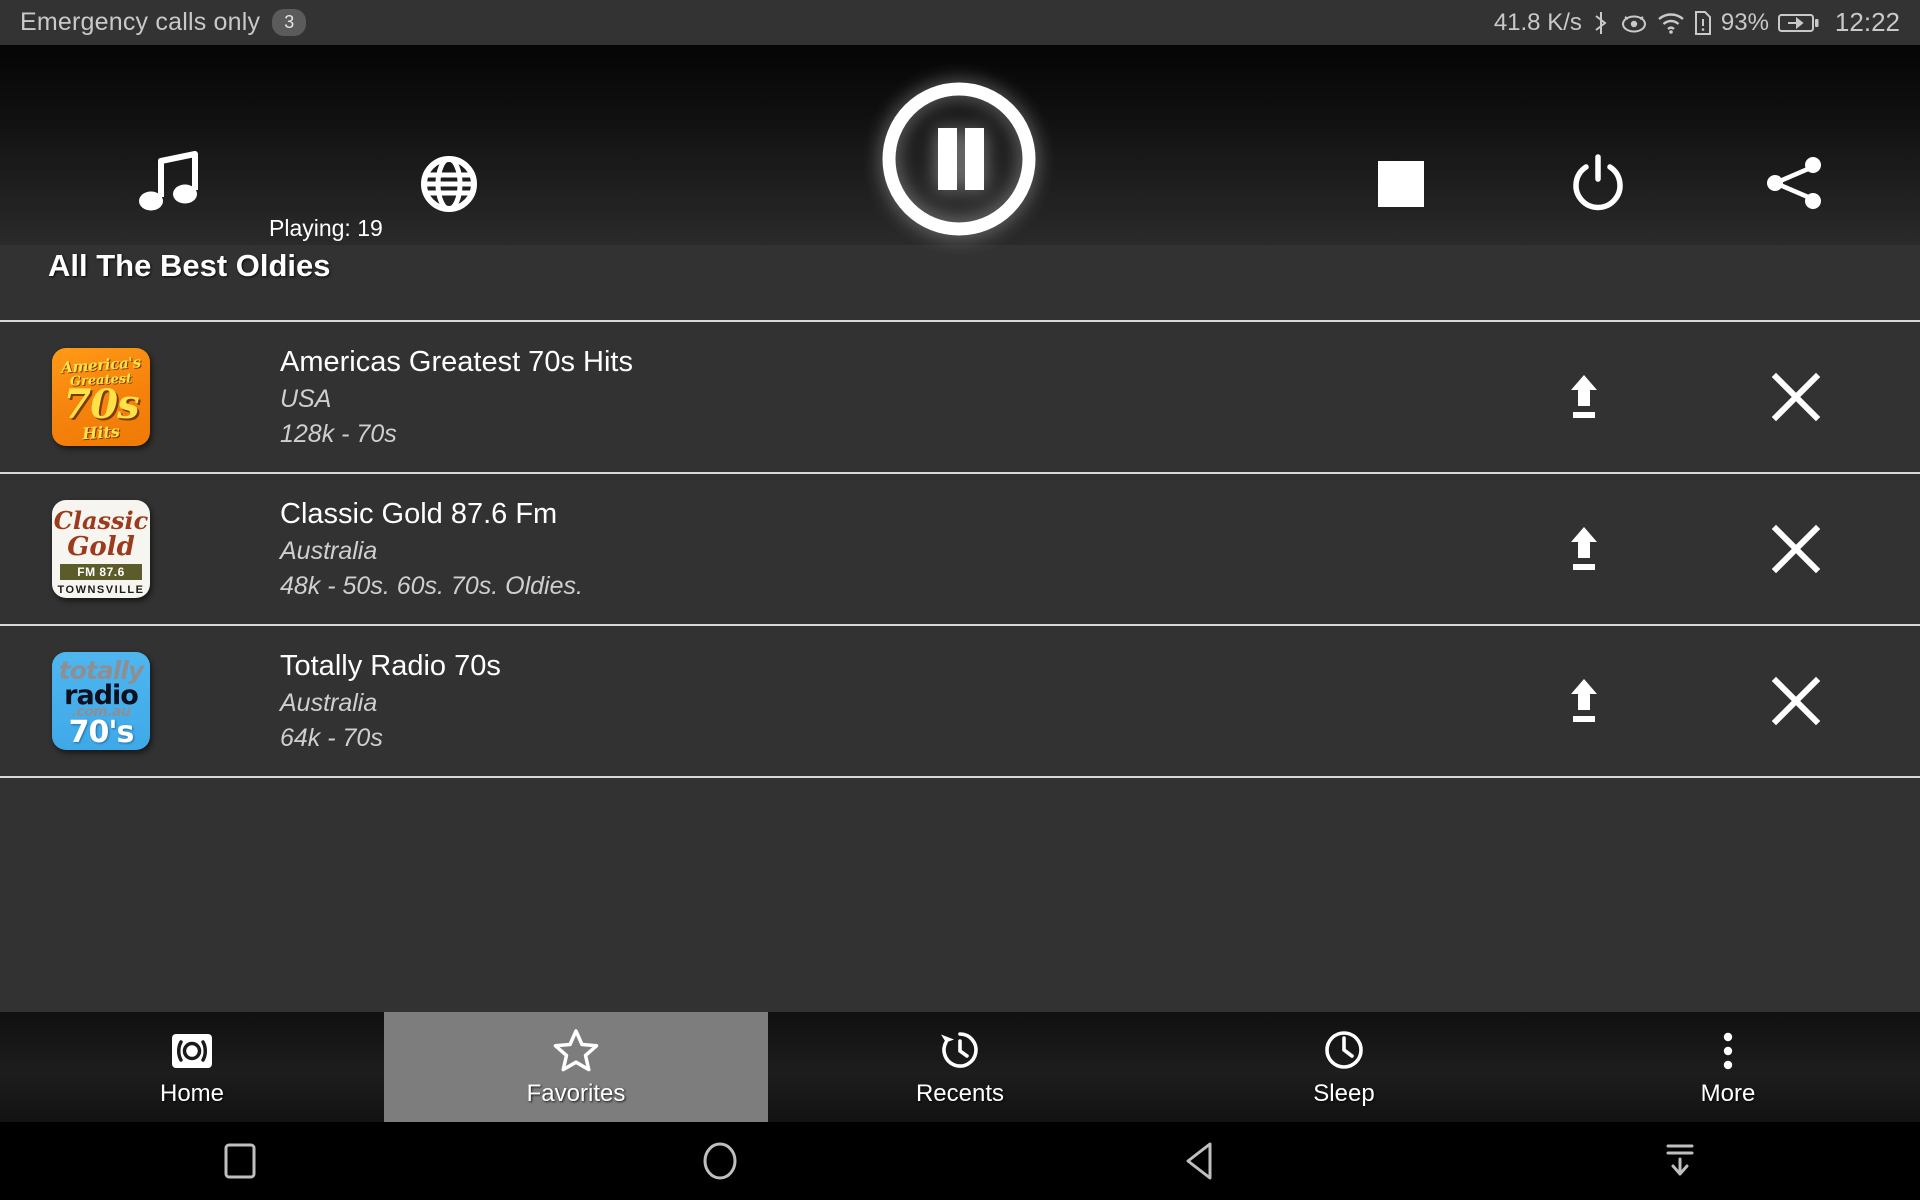 This screenshot has width=1920, height=1200. Describe the element at coordinates (192, 1049) in the screenshot. I see `broadcast-icon` at that location.